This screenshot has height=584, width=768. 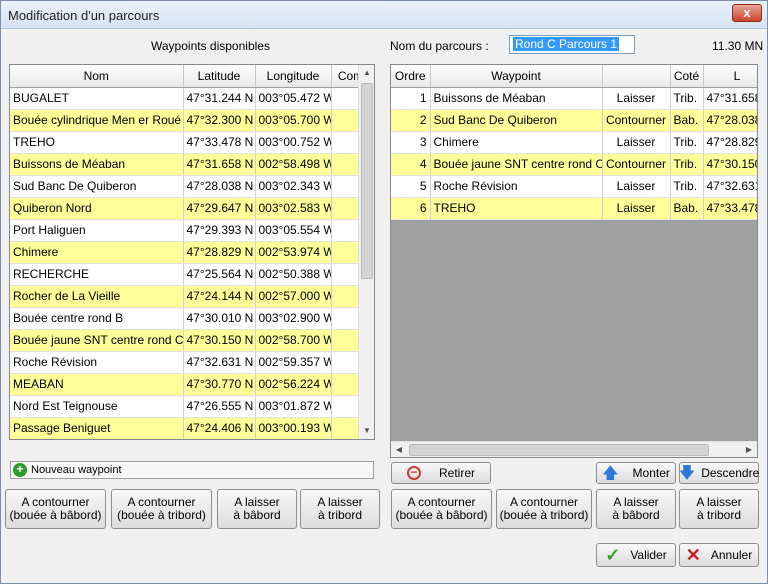 I want to click on close-button: x, so click(x=747, y=13).